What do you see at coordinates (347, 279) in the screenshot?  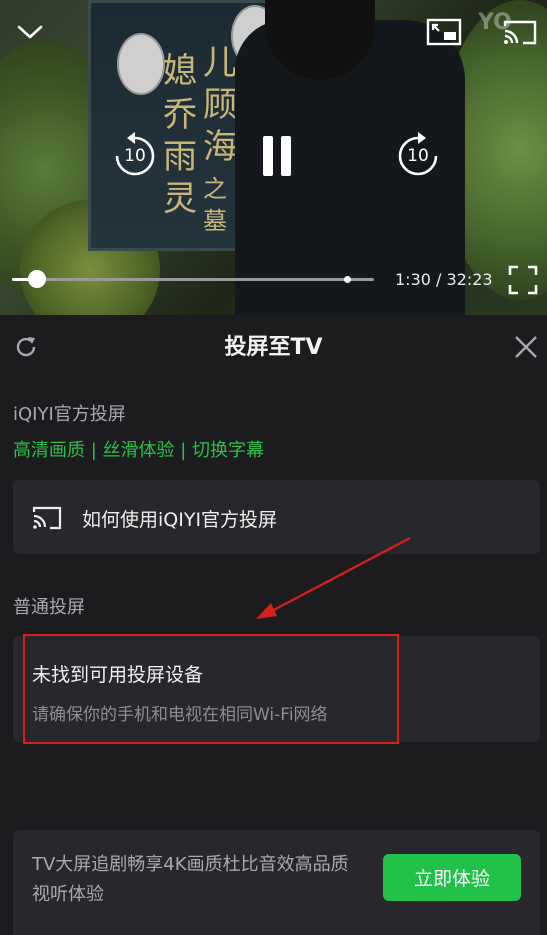 I see `progress-marker` at bounding box center [347, 279].